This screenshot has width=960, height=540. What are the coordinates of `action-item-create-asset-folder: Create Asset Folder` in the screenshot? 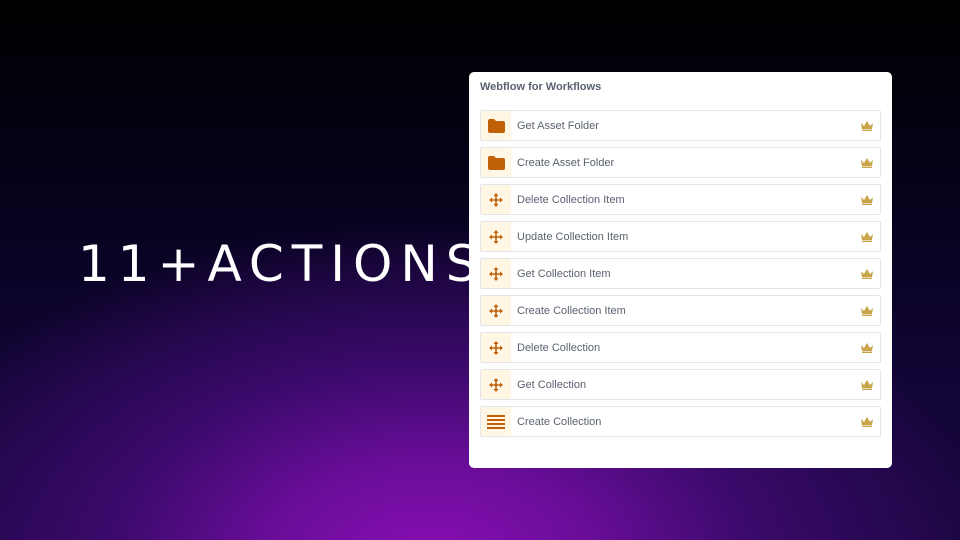 It's located at (680, 162).